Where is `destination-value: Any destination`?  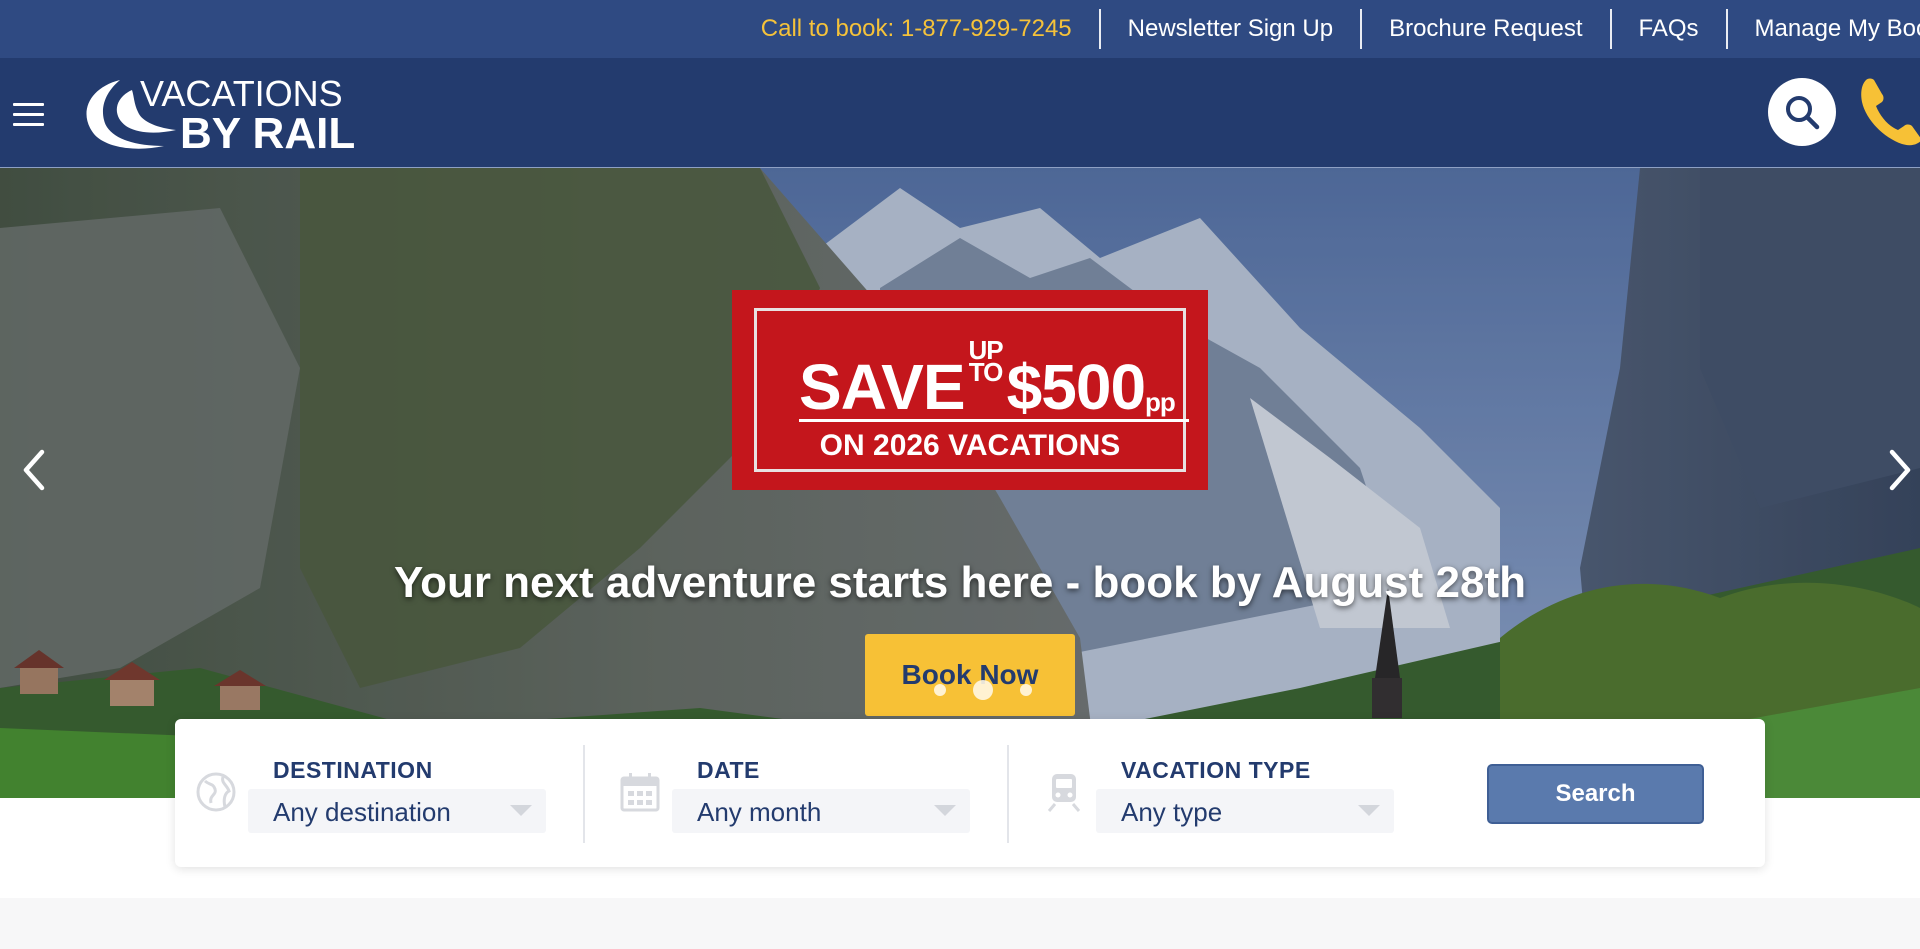 destination-value: Any destination is located at coordinates (362, 812).